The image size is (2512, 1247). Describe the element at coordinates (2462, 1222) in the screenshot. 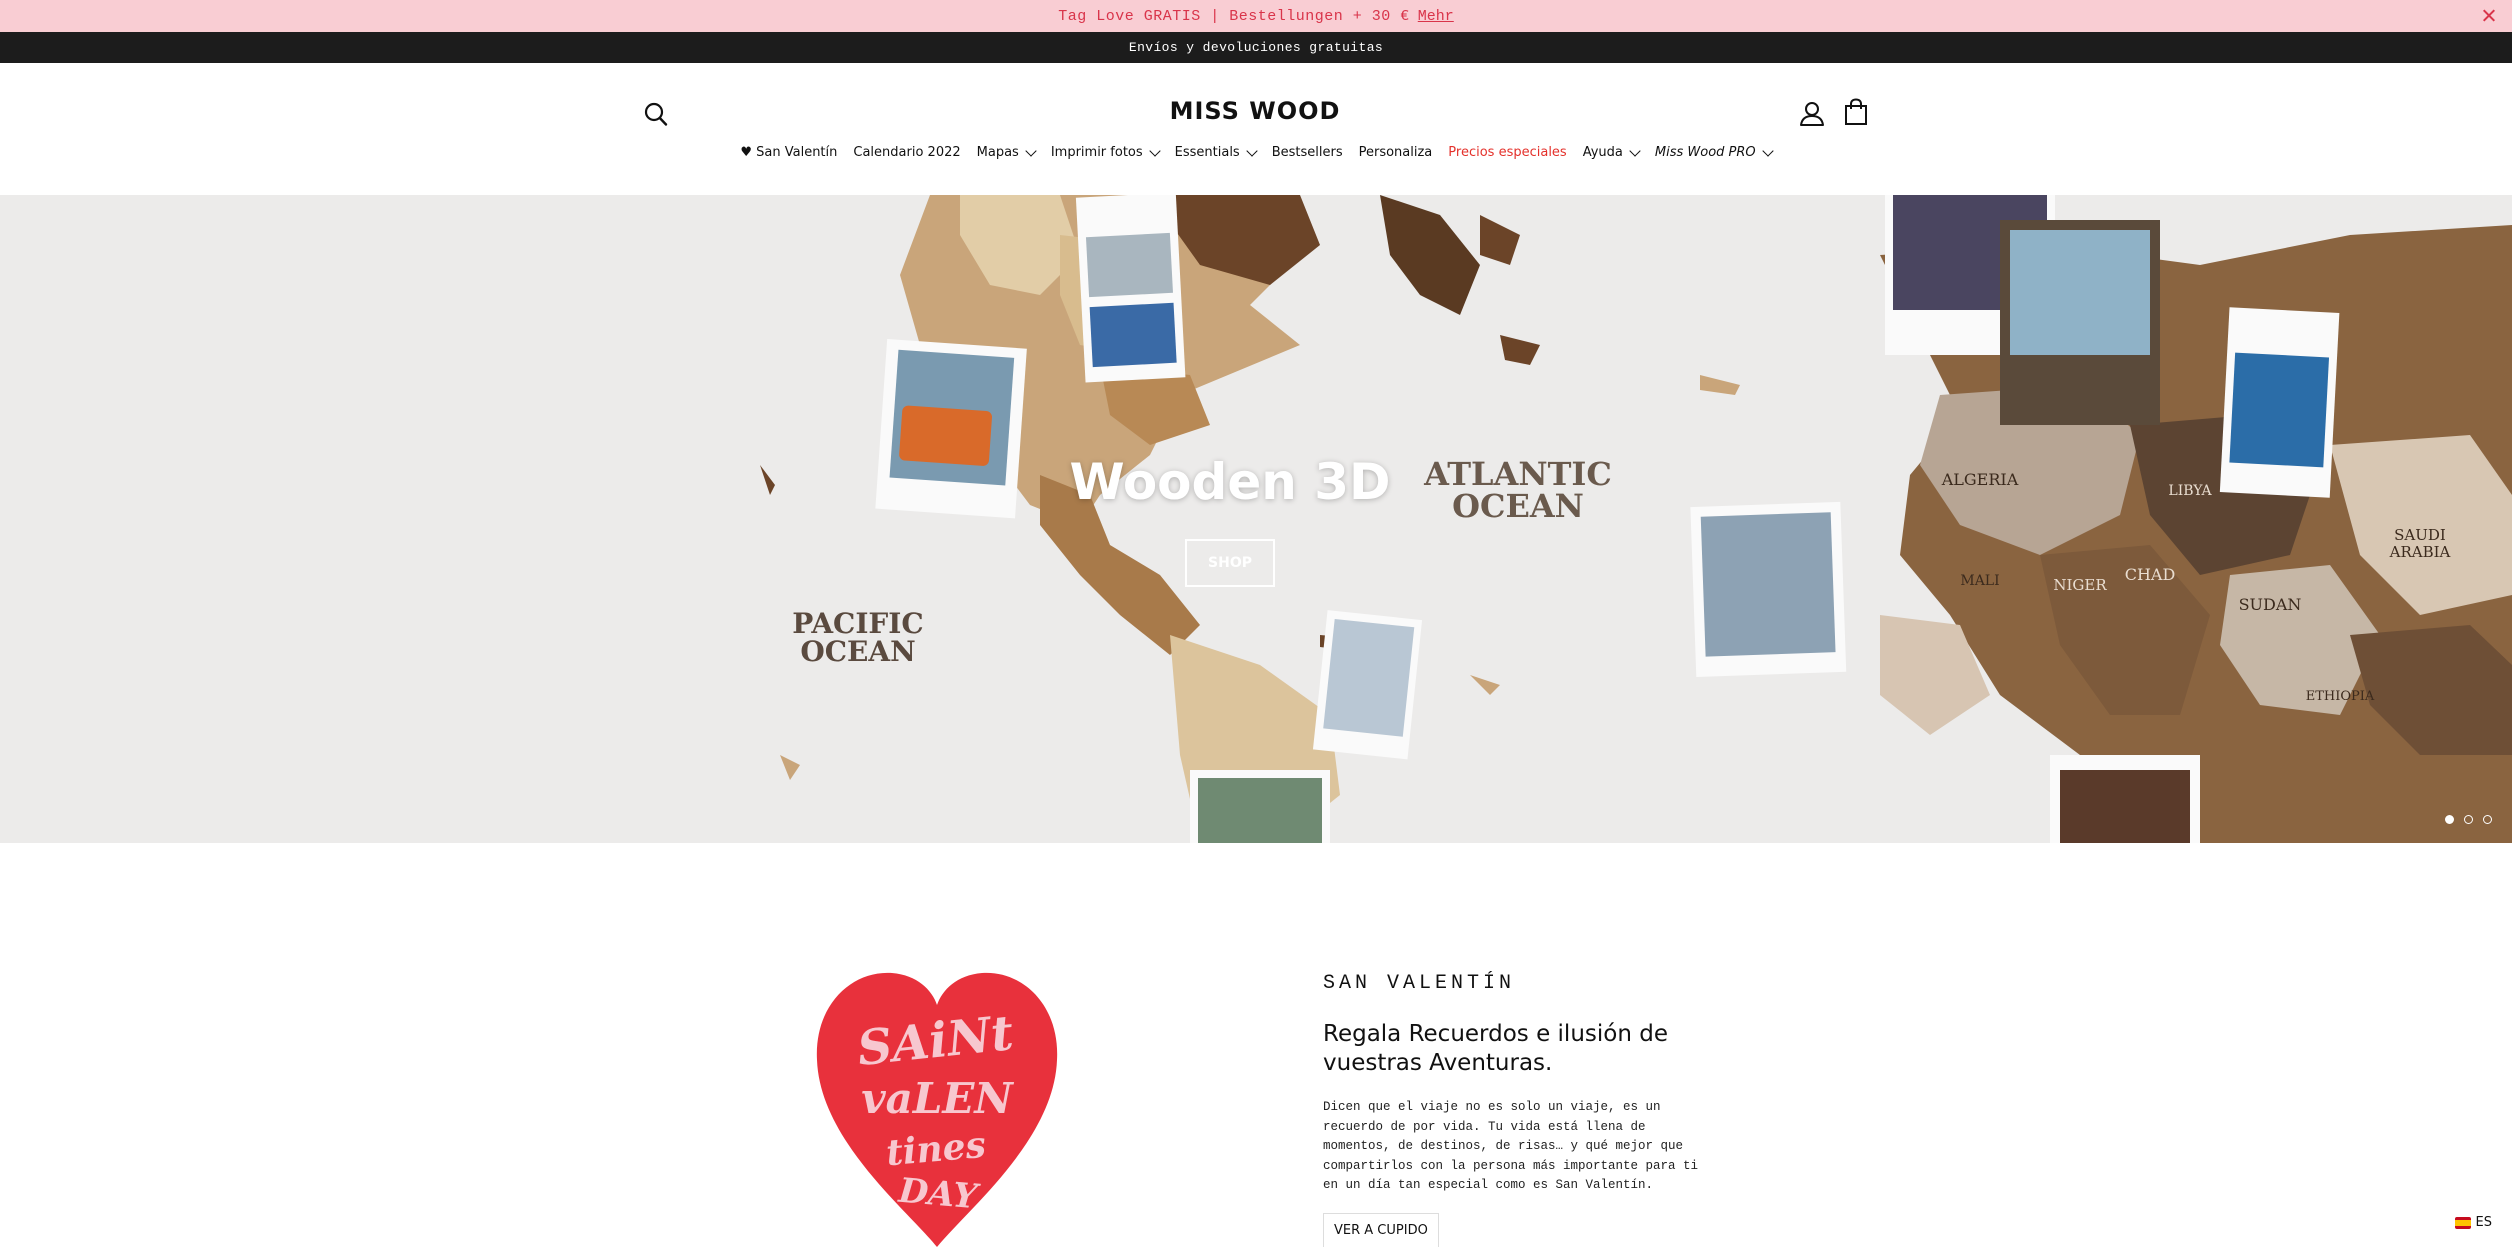

I see `spain-flag-icon` at that location.